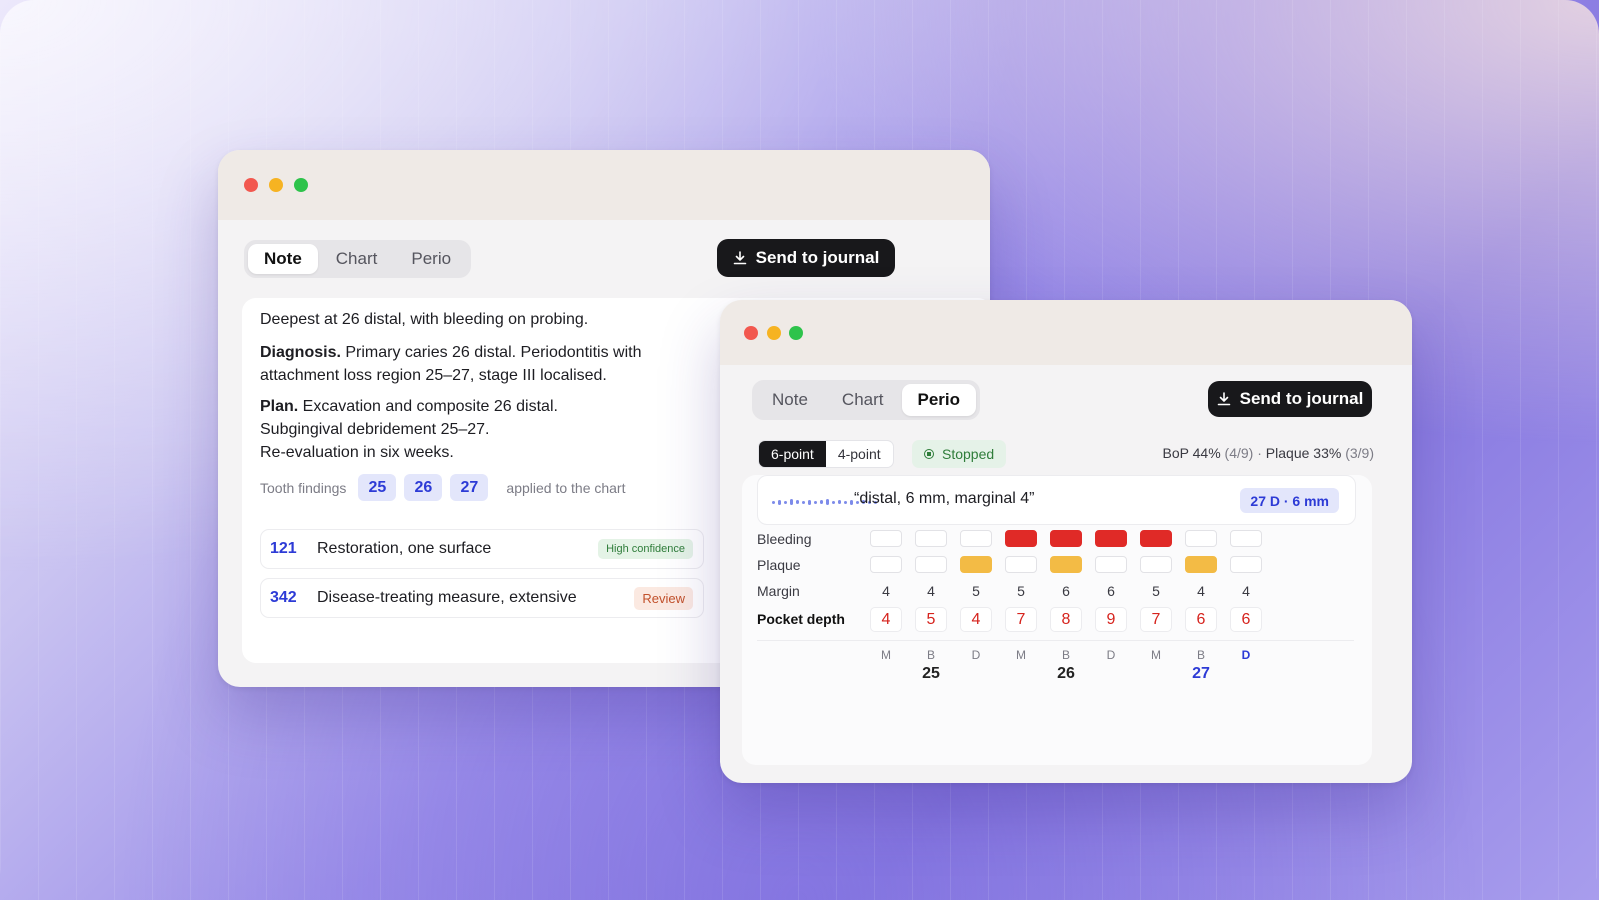  Describe the element at coordinates (792, 454) in the screenshot. I see `mode-6-point: 6-point` at that location.